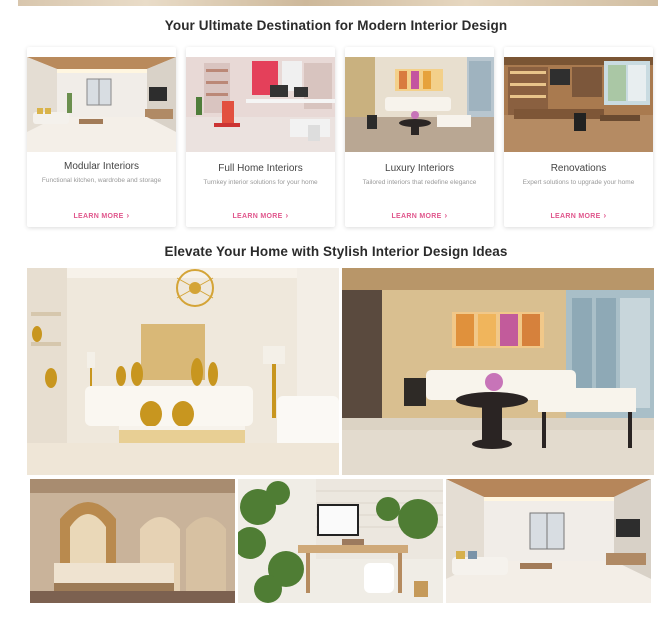 Image resolution: width=672 pixels, height=618 pixels. What do you see at coordinates (101, 104) in the screenshot?
I see `modular-interiors-image` at bounding box center [101, 104].